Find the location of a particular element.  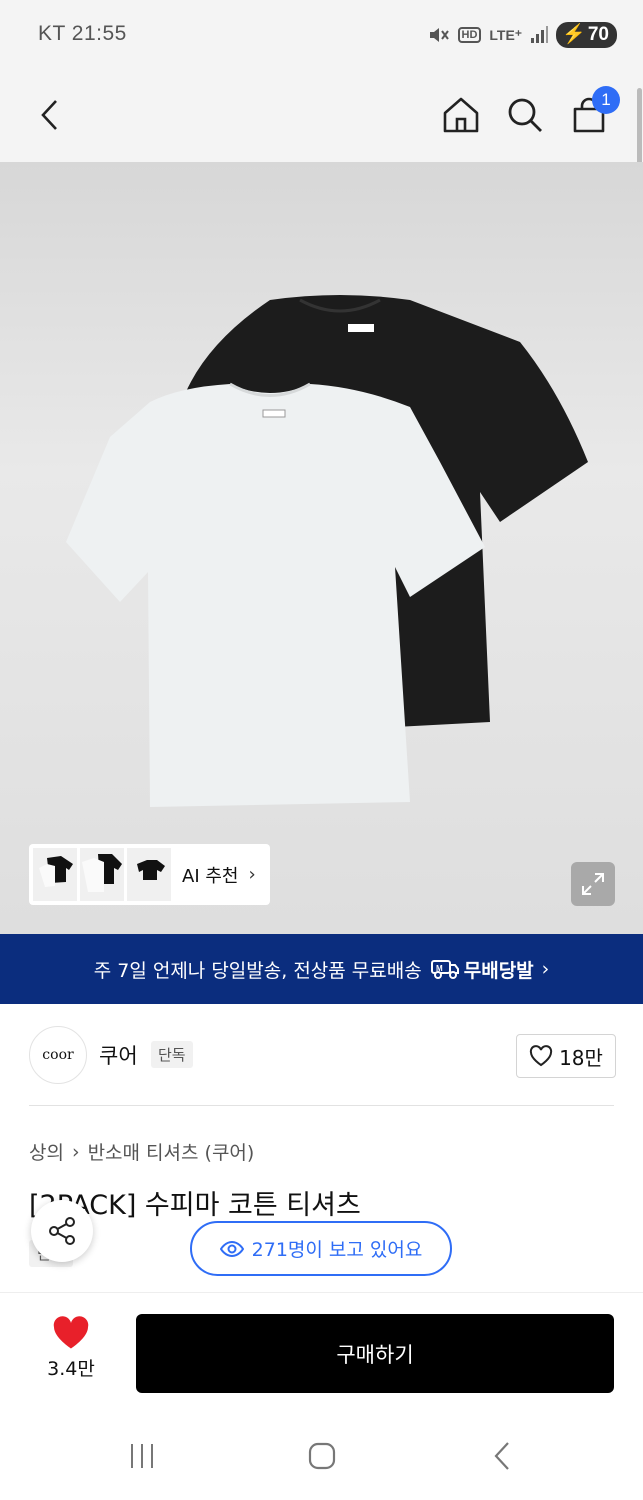

brand-exclusive-tag: 단독 is located at coordinates (172, 1054).